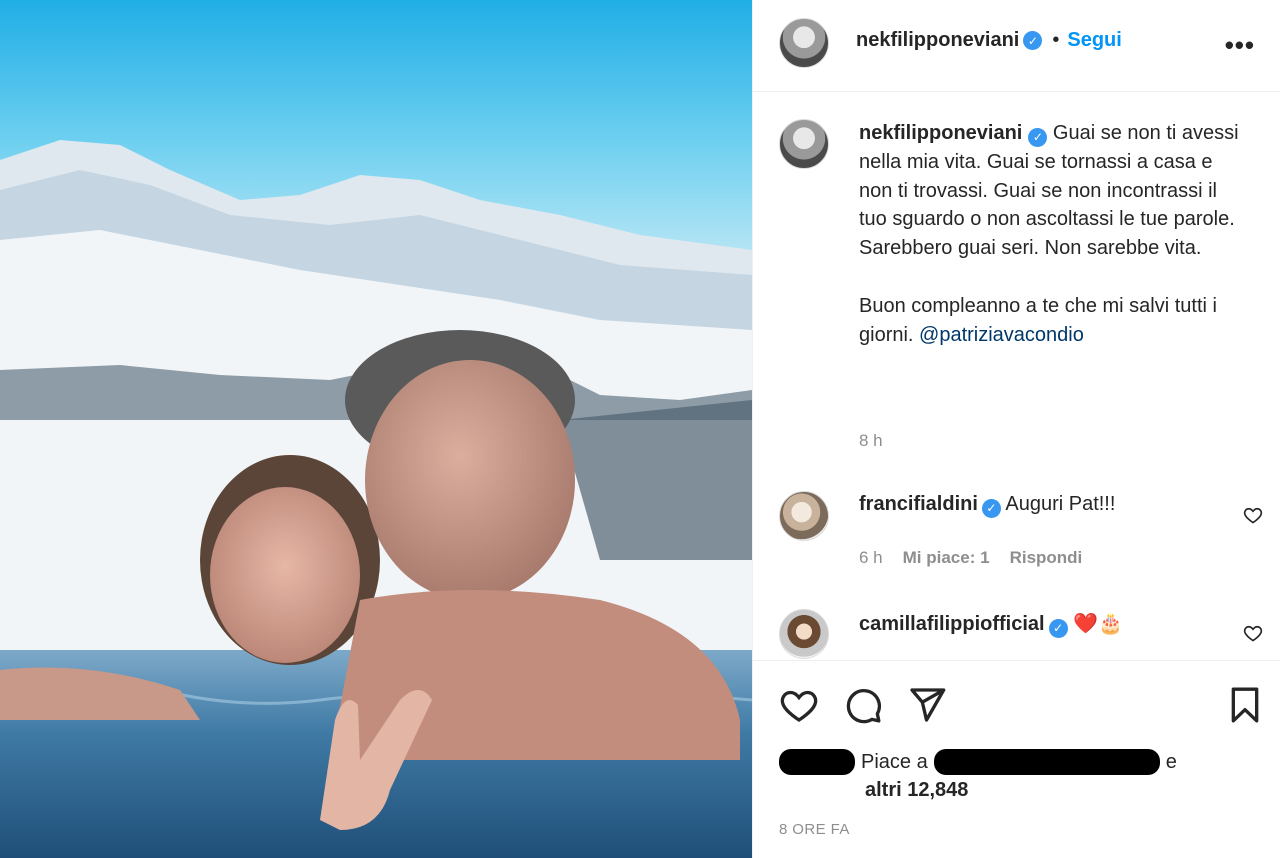 The height and width of the screenshot is (858, 1280). What do you see at coordinates (804, 144) in the screenshot?
I see `caption-author-avatar` at bounding box center [804, 144].